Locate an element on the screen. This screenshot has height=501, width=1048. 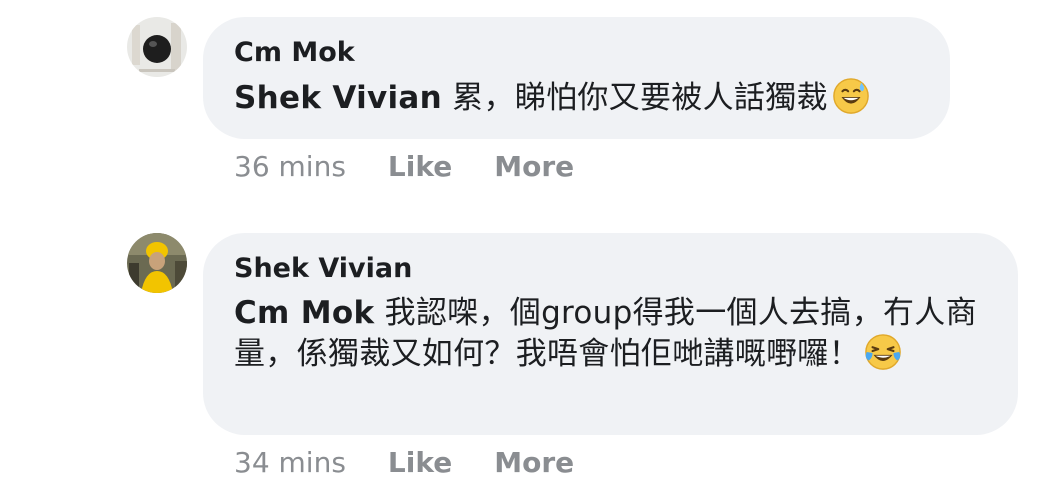
comment-author: Cm Mok is located at coordinates (577, 53).